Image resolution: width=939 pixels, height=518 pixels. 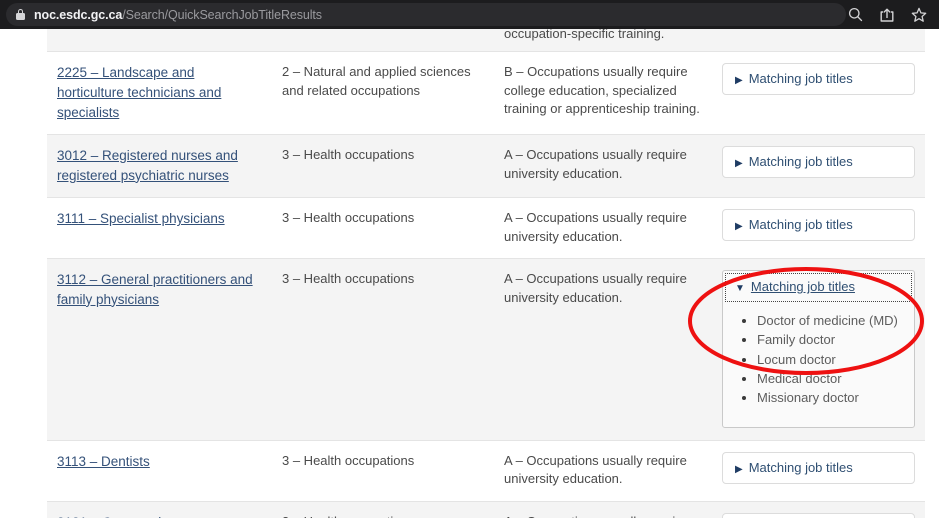 I want to click on table-row-partial: occupation-specific training., so click(x=486, y=40).